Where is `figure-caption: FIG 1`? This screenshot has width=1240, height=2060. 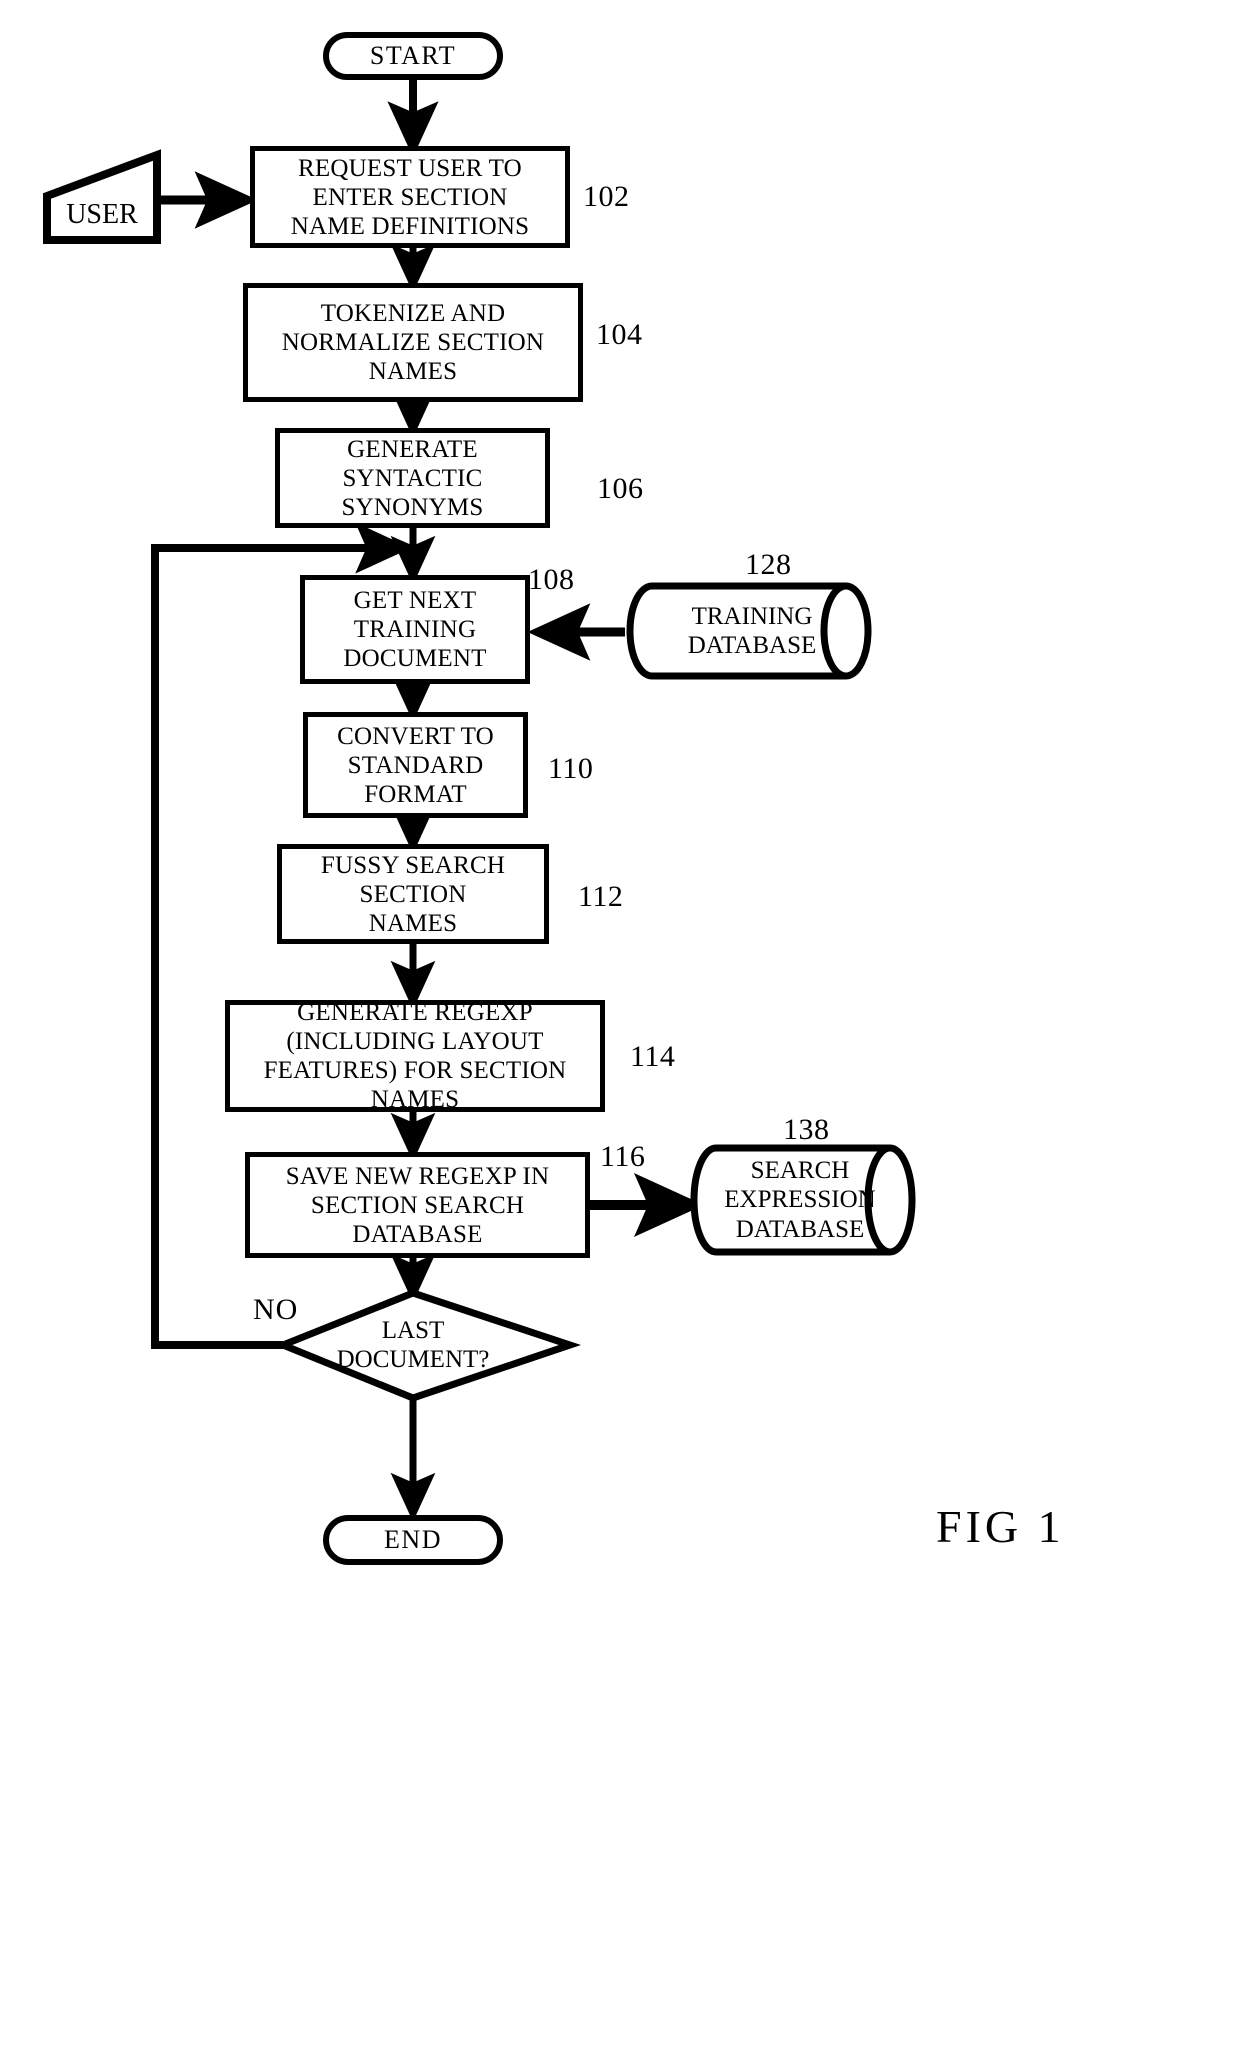
figure-caption: FIG 1 is located at coordinates (1000, 1526).